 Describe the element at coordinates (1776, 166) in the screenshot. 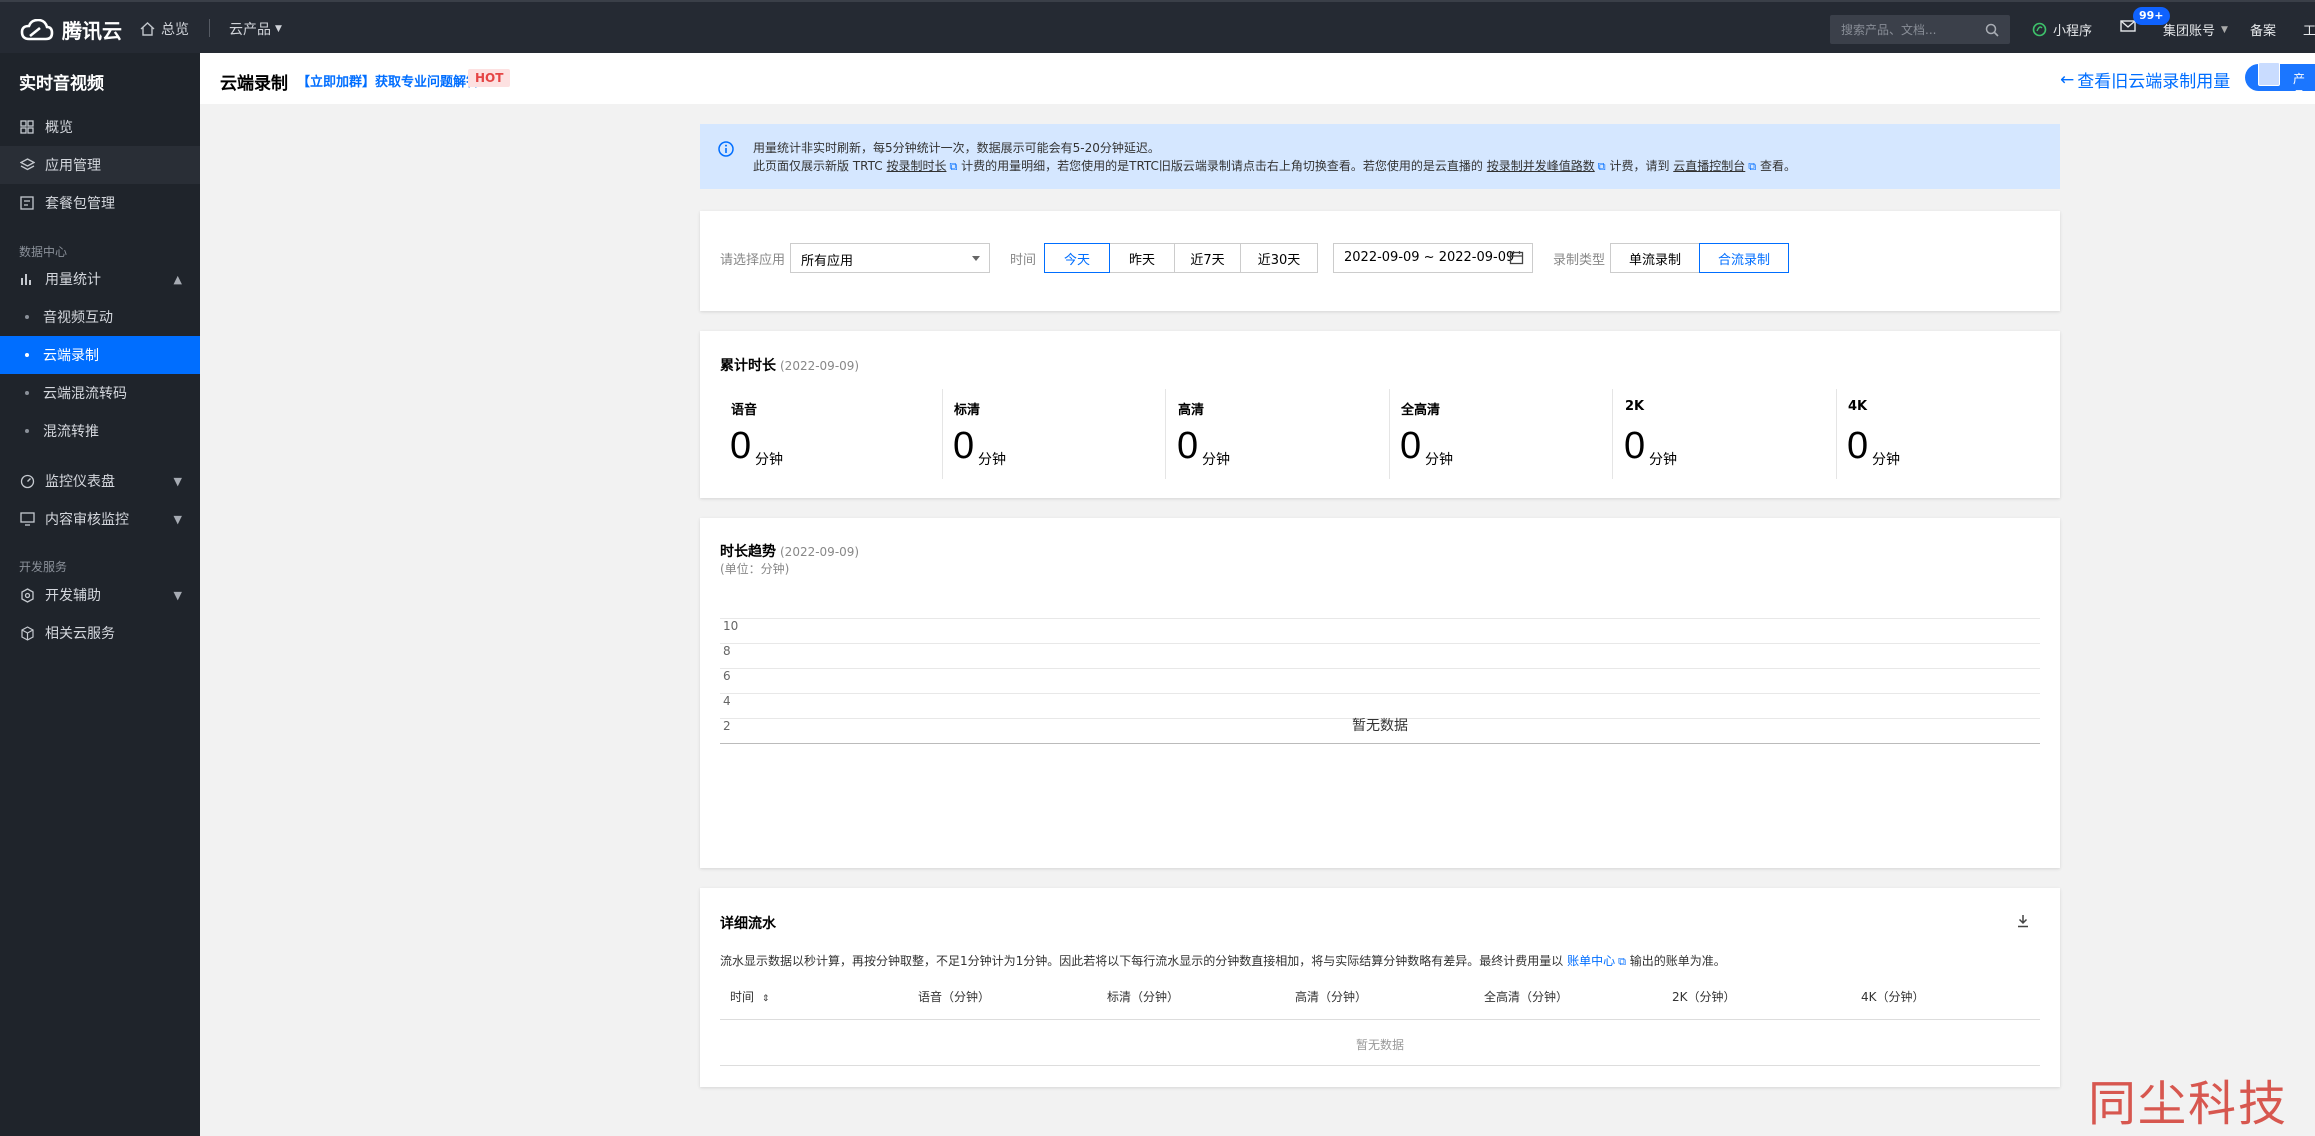

I see `notice-text: 查看。` at that location.